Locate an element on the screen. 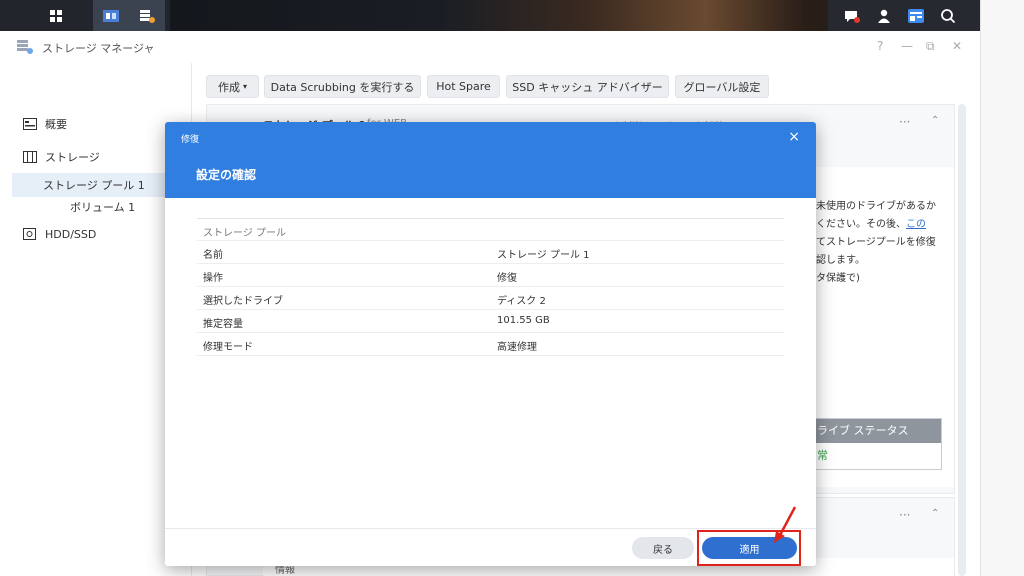  caret-down-icon: ▾ is located at coordinates (244, 86).